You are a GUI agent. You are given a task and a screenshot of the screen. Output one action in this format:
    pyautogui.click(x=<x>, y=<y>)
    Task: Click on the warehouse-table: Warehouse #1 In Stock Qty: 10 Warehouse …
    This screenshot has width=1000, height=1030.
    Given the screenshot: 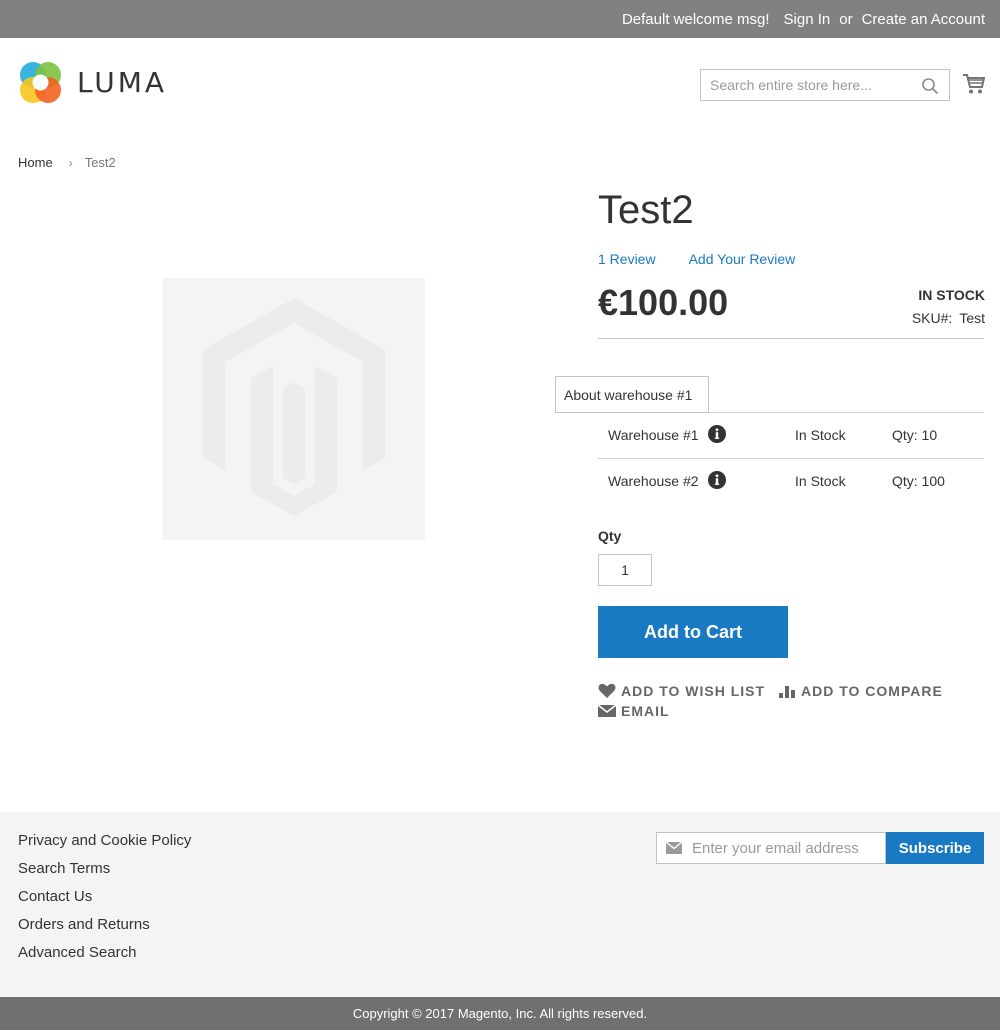 What is the action you would take?
    pyautogui.click(x=791, y=458)
    